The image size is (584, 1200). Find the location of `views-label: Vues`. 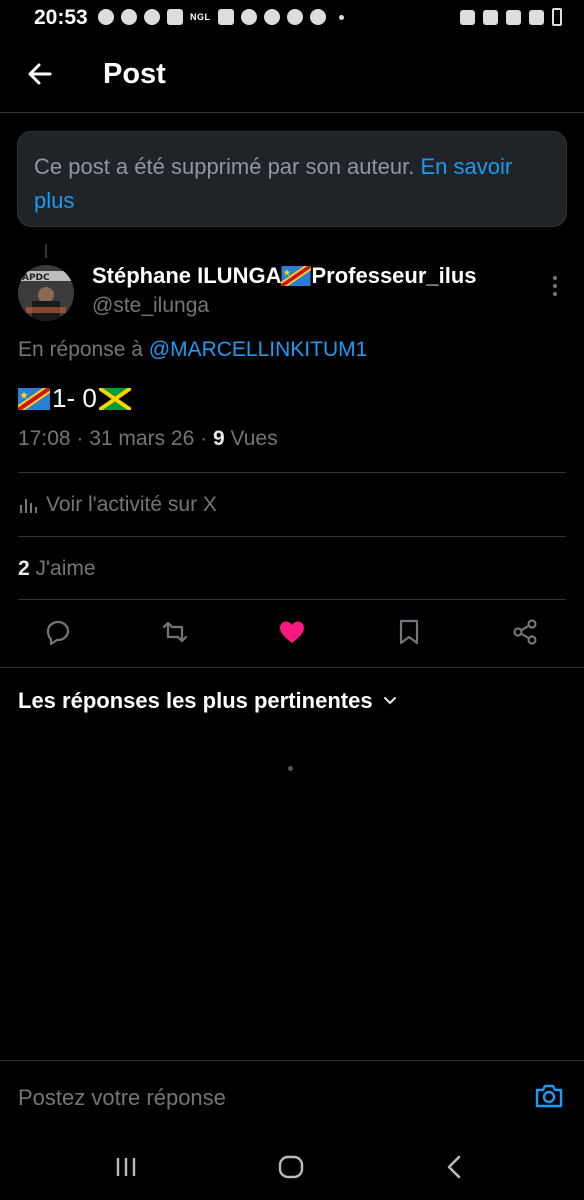

views-label: Vues is located at coordinates (254, 438).